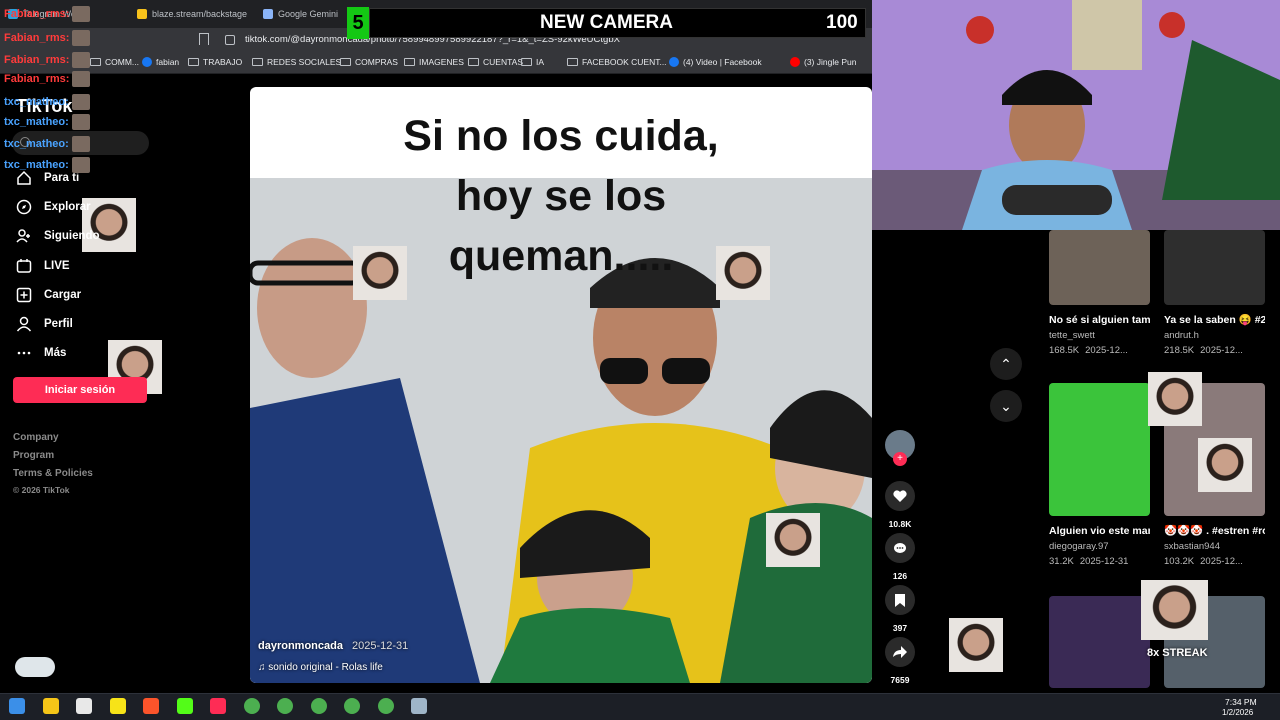 This screenshot has height=720, width=1280. What do you see at coordinates (900, 505) in the screenshot?
I see `like-button: 10.8K` at bounding box center [900, 505].